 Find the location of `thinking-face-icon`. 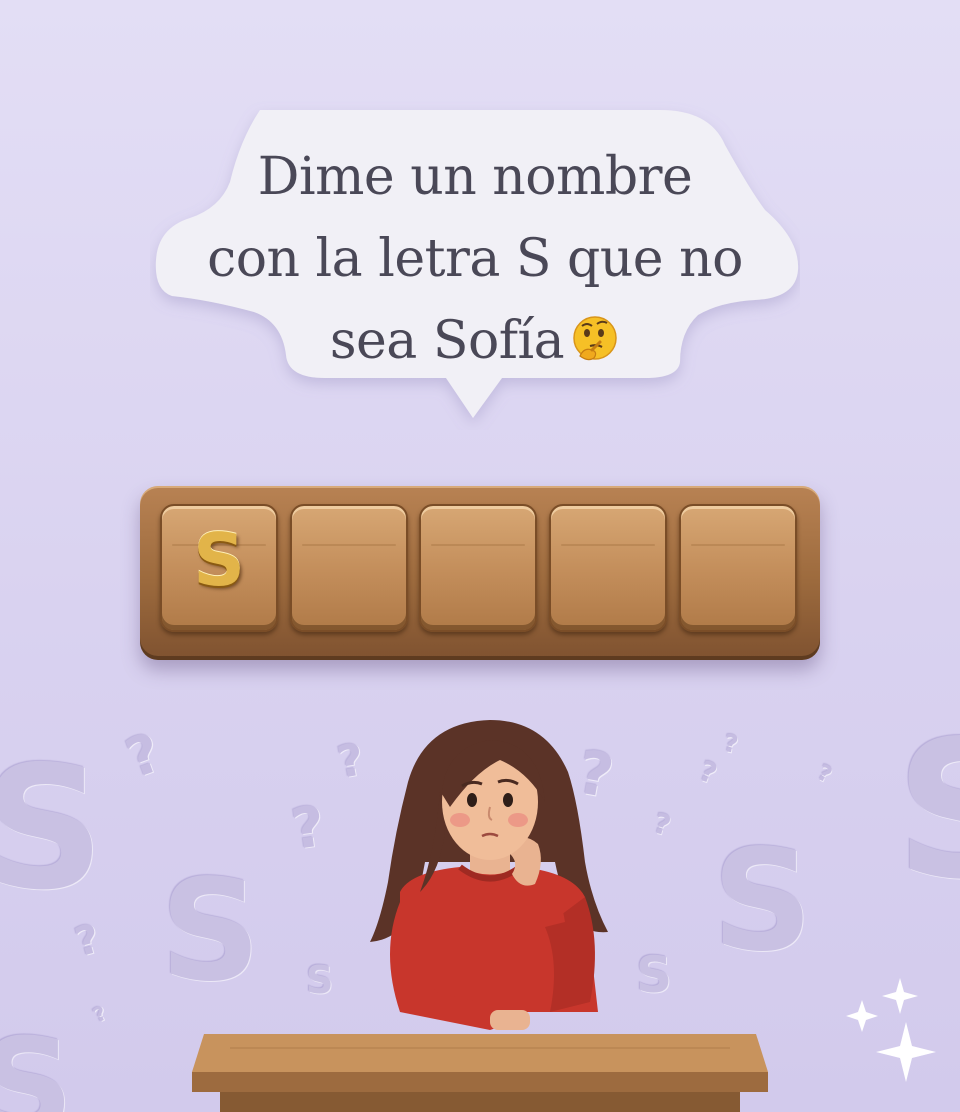

thinking-face-icon is located at coordinates (595, 338).